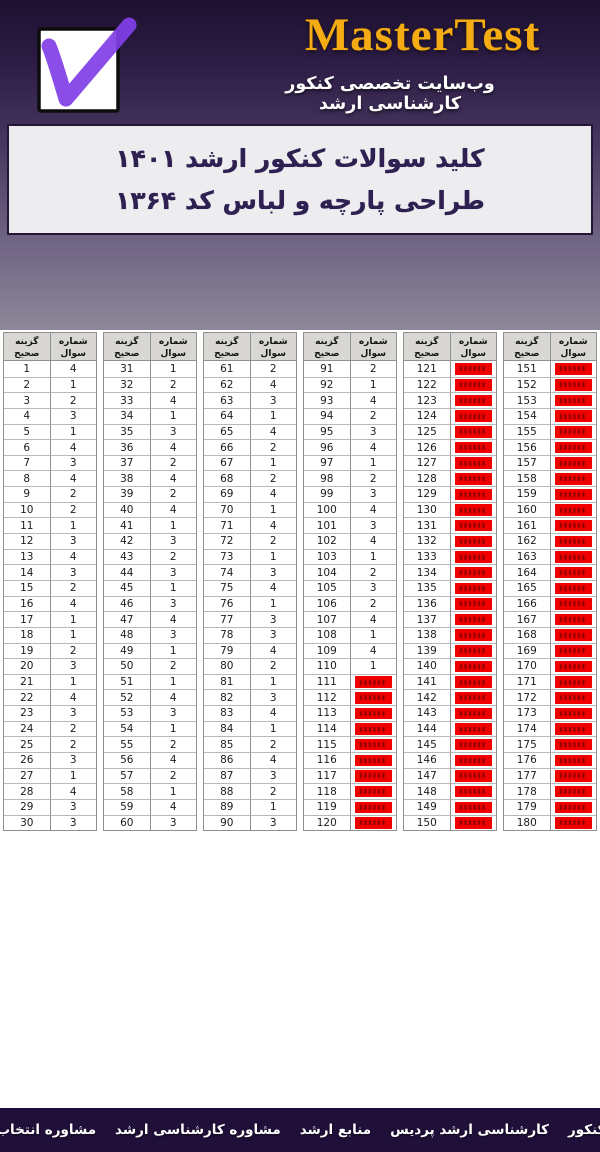 This screenshot has width=600, height=1152. What do you see at coordinates (350, 415) in the screenshot?
I see `answer-row: 94 2` at bounding box center [350, 415].